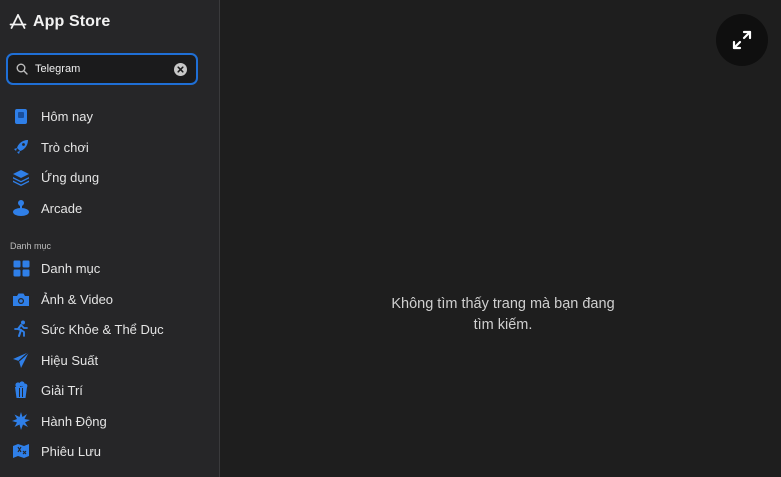 This screenshot has height=477, width=781. Describe the element at coordinates (21, 421) in the screenshot. I see `burst-icon` at that location.